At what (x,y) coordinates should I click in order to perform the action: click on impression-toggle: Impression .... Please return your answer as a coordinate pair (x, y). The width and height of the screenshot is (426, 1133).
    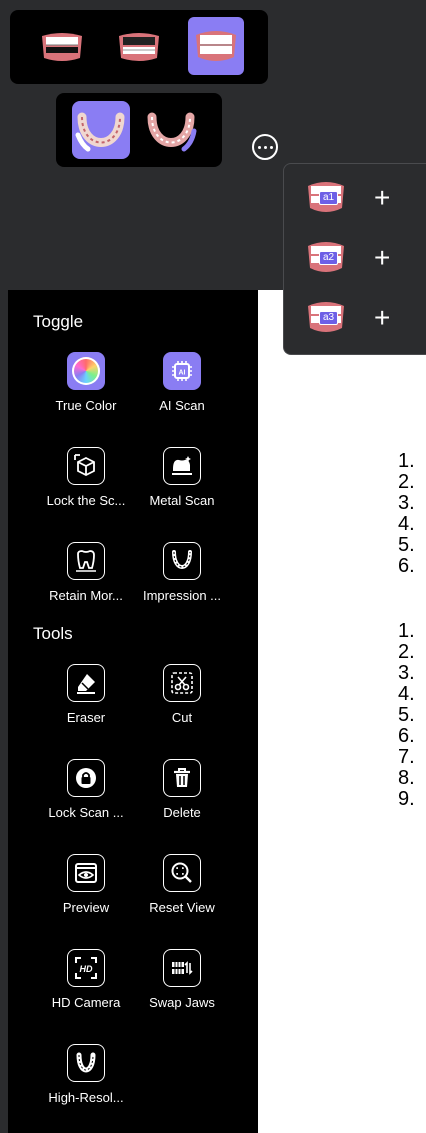
    Looking at the image, I should click on (182, 580).